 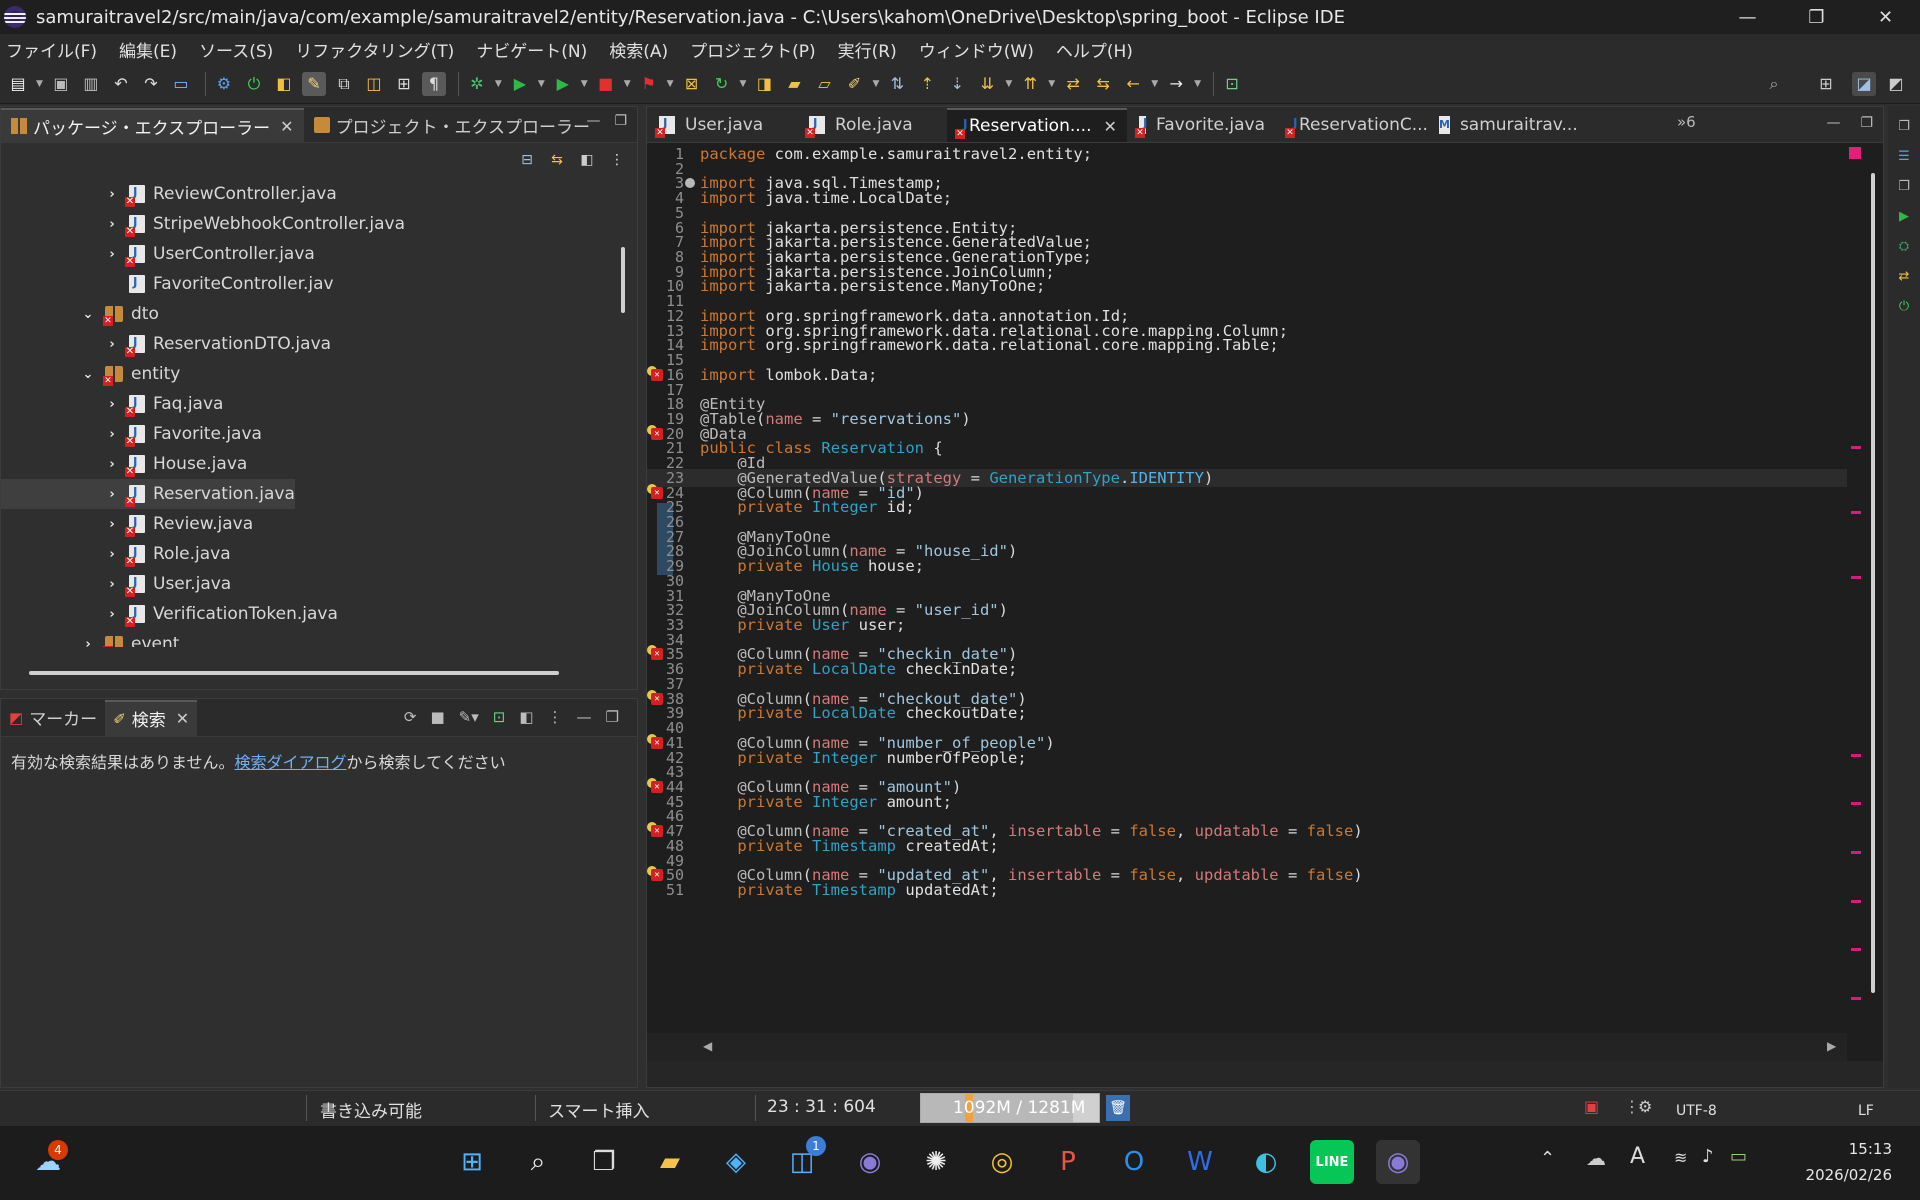 I want to click on previous-annotation-dropdown-icon: ▼, so click(x=1051, y=84).